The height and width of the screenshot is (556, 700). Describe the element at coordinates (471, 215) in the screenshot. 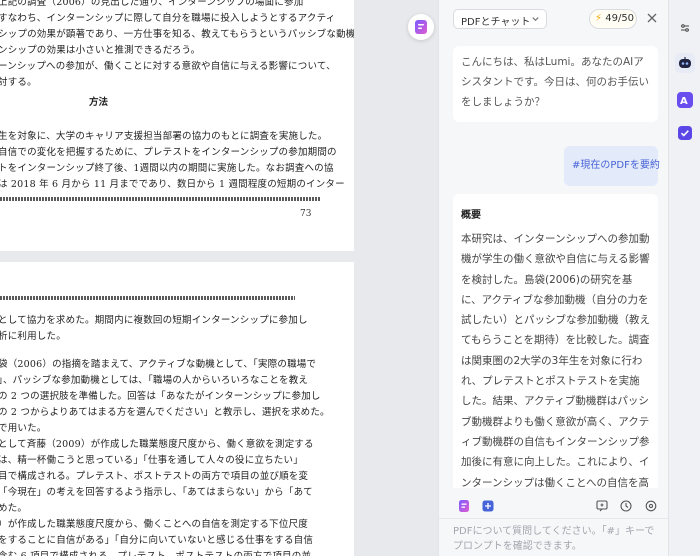

I see `summary-title: 概要` at that location.